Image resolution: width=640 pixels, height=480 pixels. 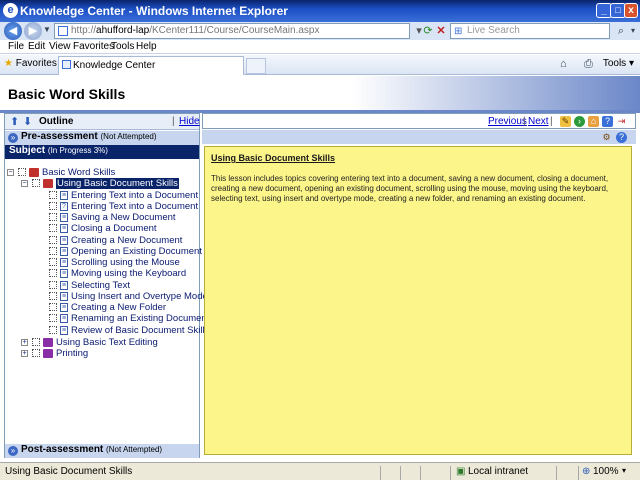 What do you see at coordinates (128, 296) in the screenshot?
I see `tree-topic: ≡ Using Insert and Overtype Mode` at bounding box center [128, 296].